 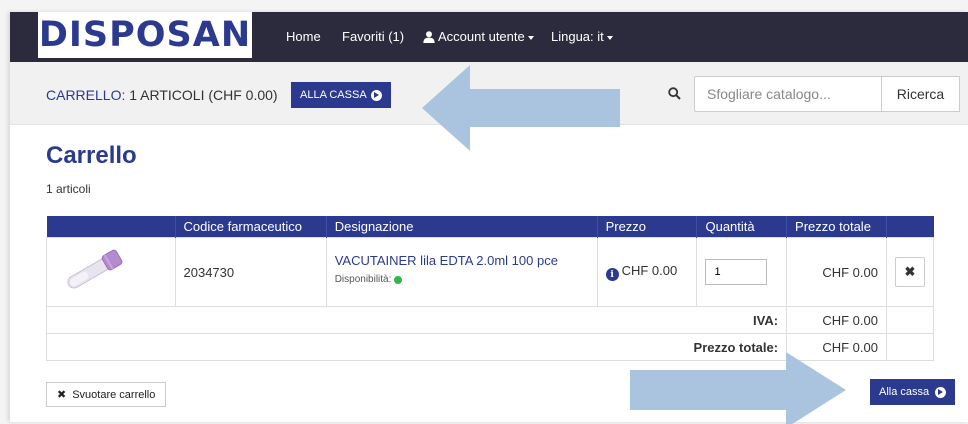 What do you see at coordinates (674, 93) in the screenshot?
I see `search-icon` at bounding box center [674, 93].